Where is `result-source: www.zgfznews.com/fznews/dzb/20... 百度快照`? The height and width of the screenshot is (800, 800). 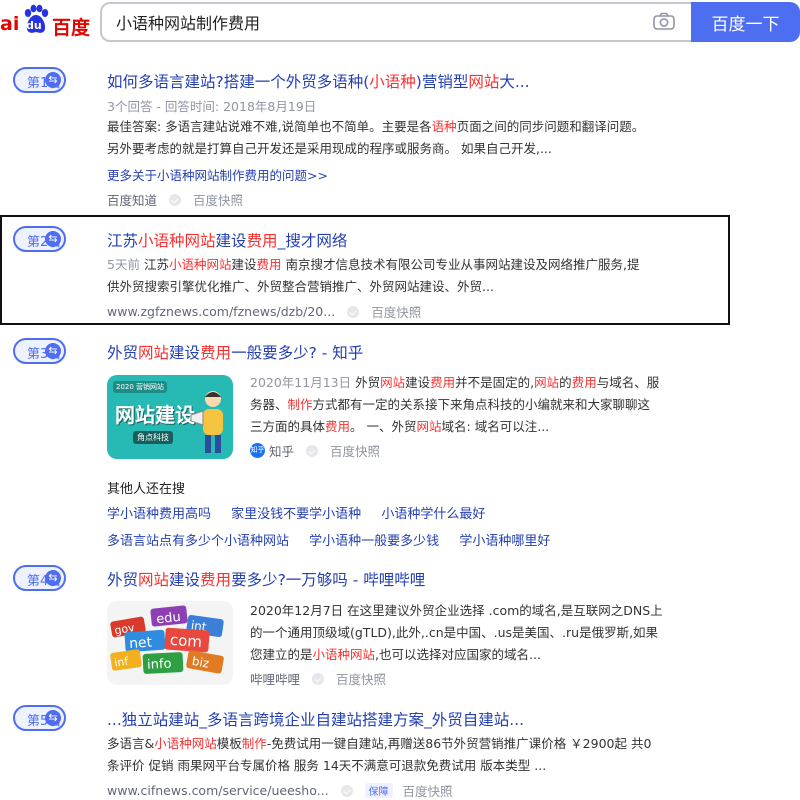
result-source: www.zgfznews.com/fznews/dzb/20... 百度快照 is located at coordinates (264, 311).